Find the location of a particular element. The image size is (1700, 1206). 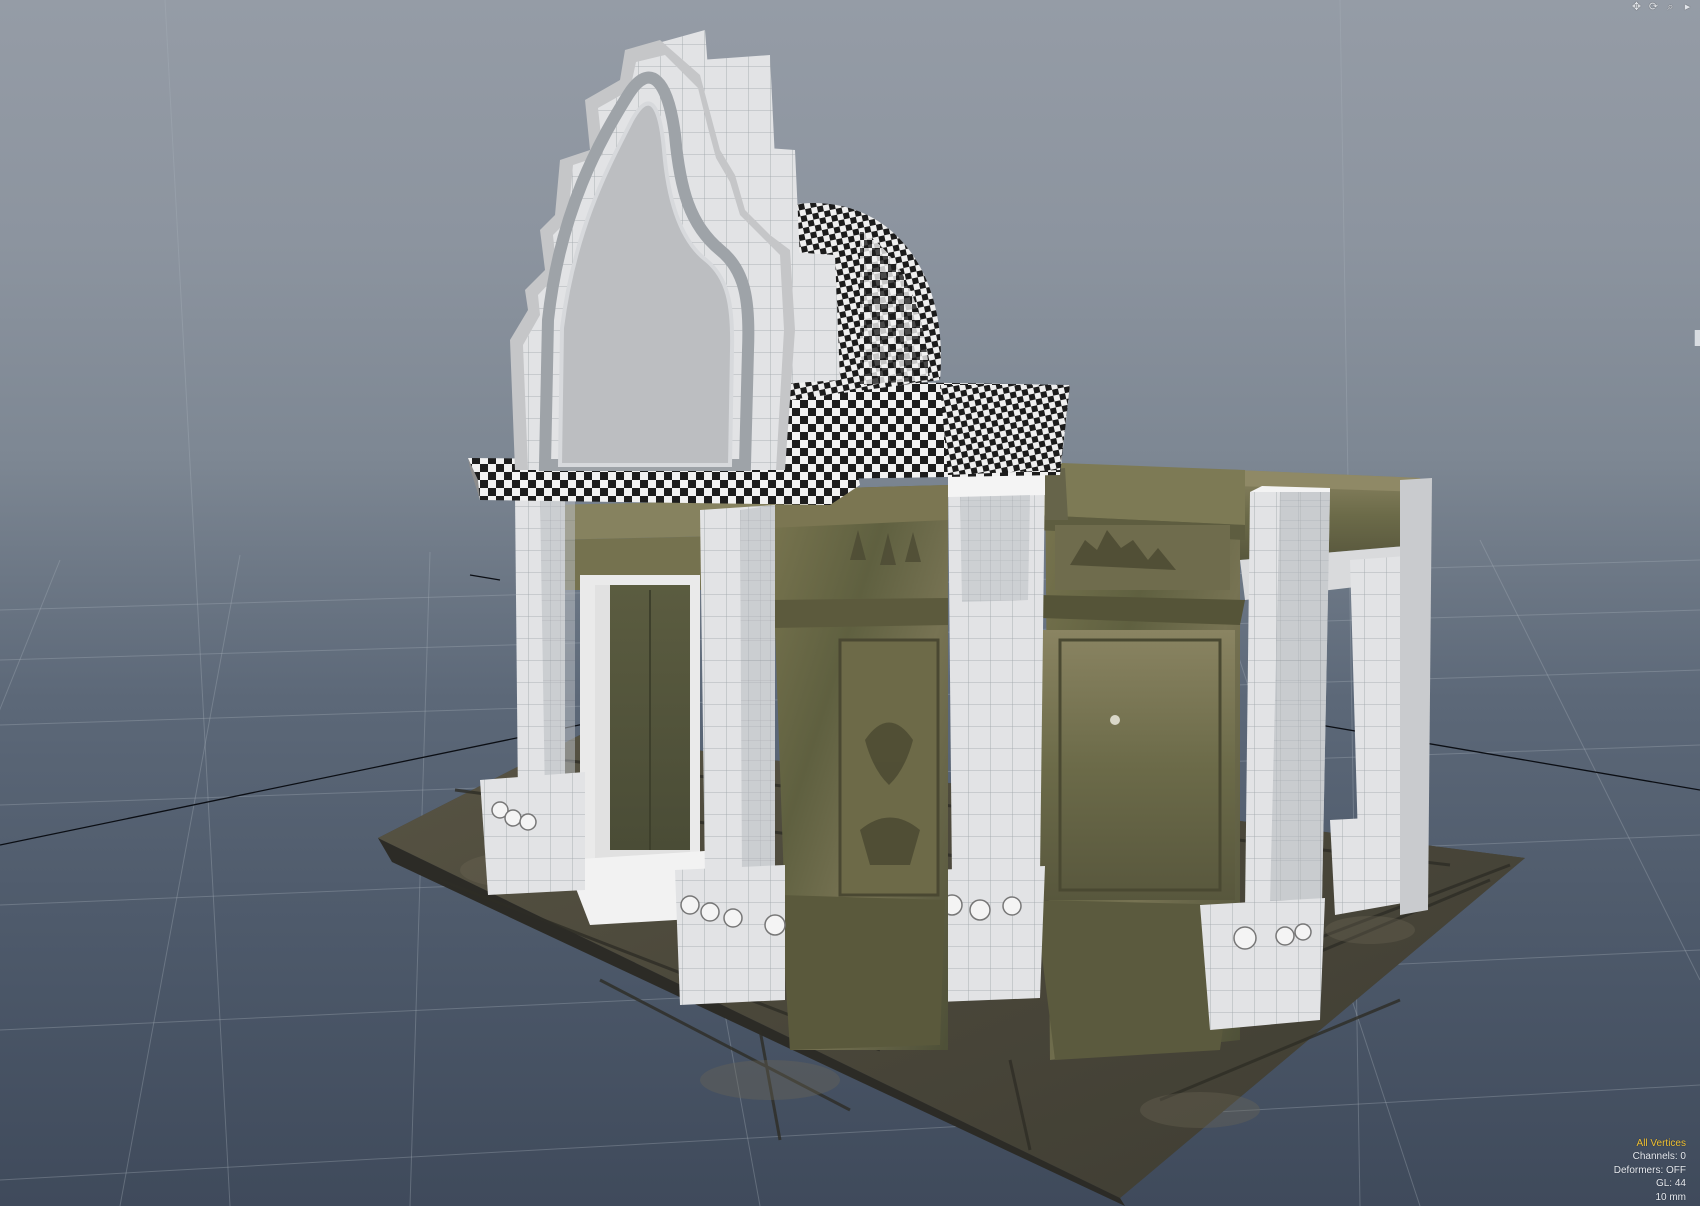

channels-readout: Channels: 0 is located at coordinates (1659, 1156).